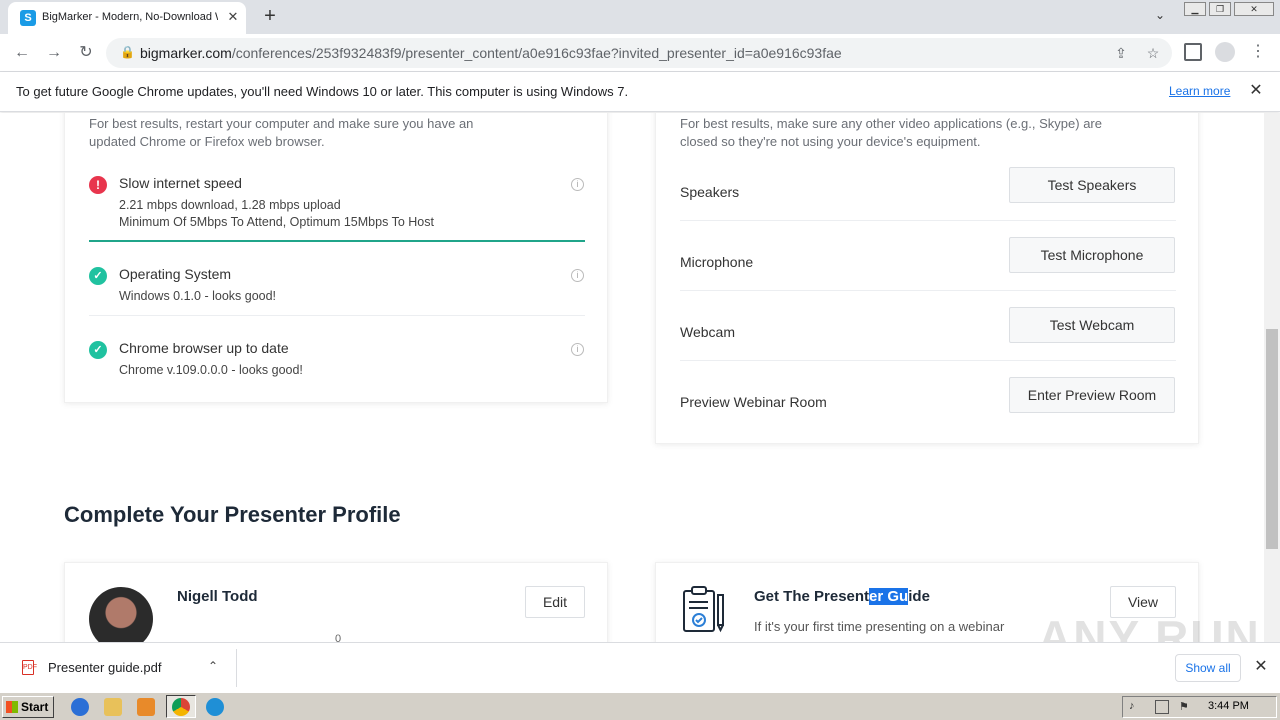 This screenshot has height=720, width=1280. Describe the element at coordinates (1160, 17) in the screenshot. I see `tab-search-chevron-icon: ⌄` at that location.